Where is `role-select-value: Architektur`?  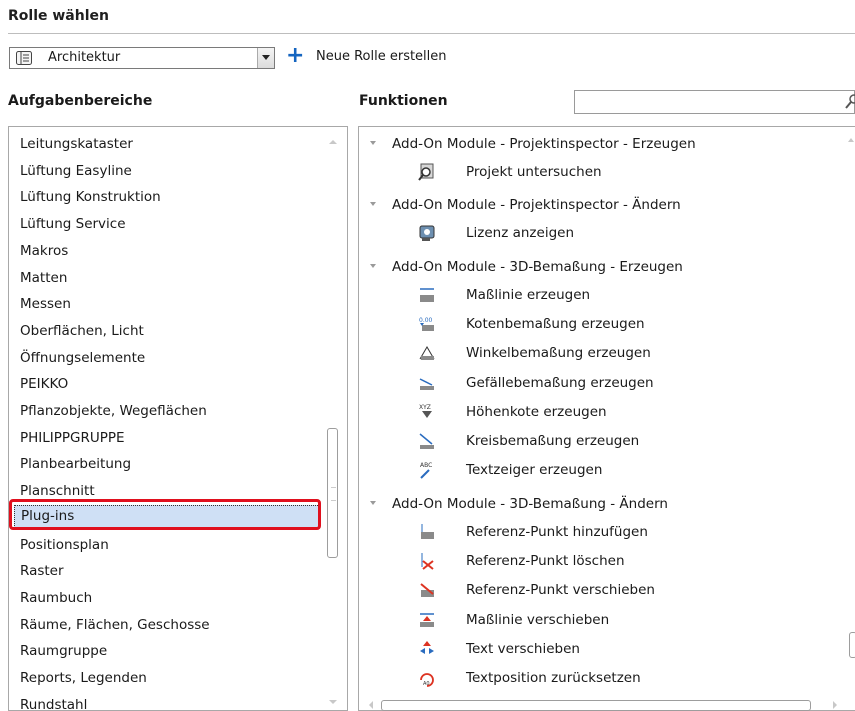 role-select-value: Architektur is located at coordinates (84, 57).